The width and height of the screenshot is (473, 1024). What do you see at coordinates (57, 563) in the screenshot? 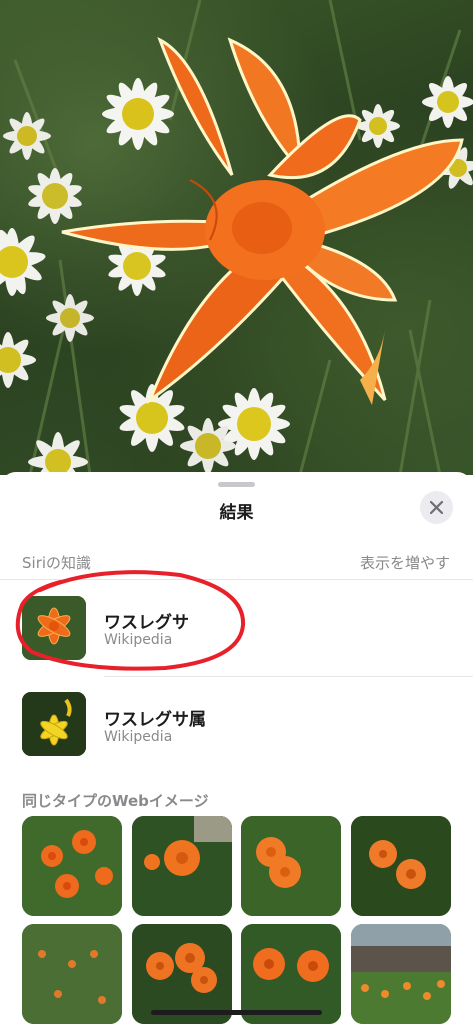
I see `siri-knowledge-label: Siriの知識` at bounding box center [57, 563].